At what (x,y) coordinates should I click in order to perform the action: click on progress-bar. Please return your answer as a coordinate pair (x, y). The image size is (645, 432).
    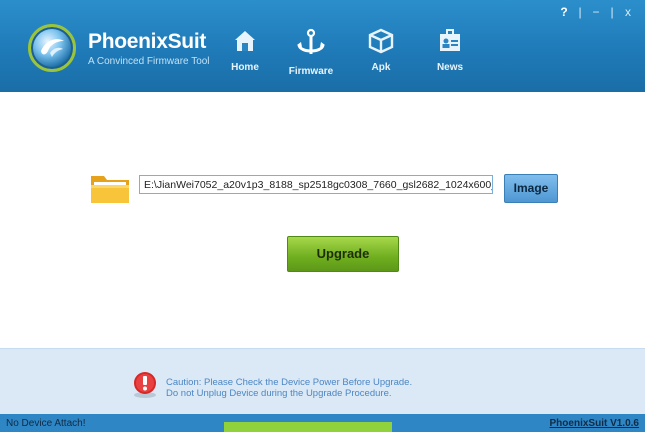
    Looking at the image, I should click on (308, 427).